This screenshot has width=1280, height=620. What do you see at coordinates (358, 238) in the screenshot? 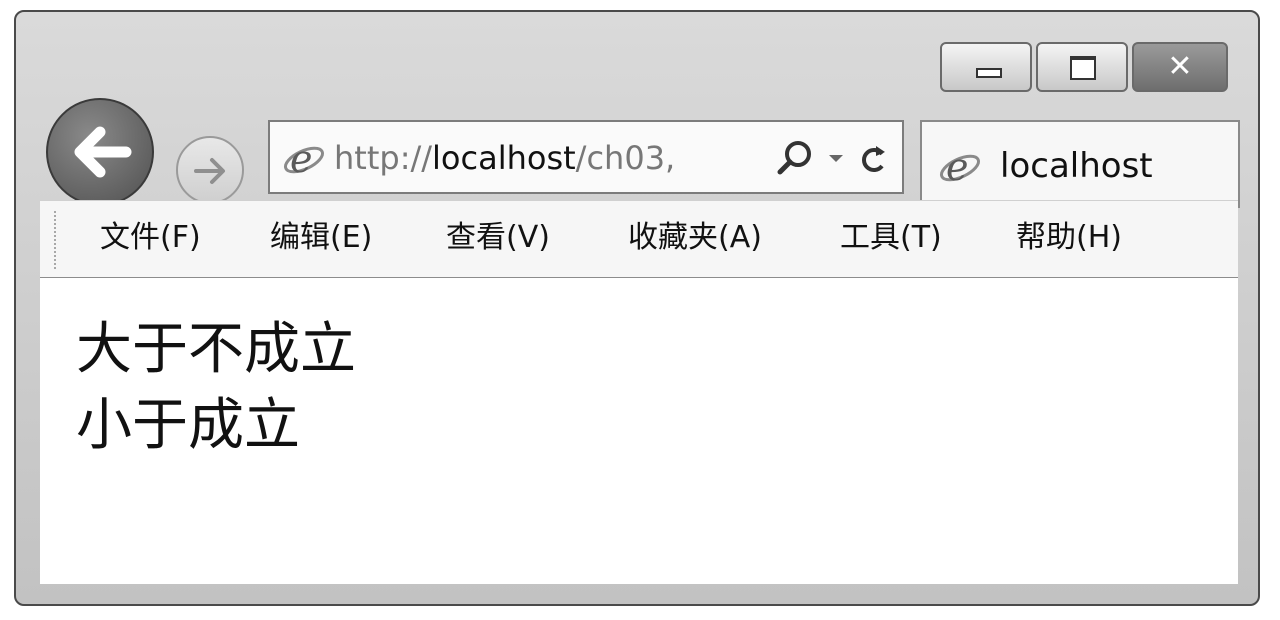
I see `menu-edit: 编辑(E)` at bounding box center [358, 238].